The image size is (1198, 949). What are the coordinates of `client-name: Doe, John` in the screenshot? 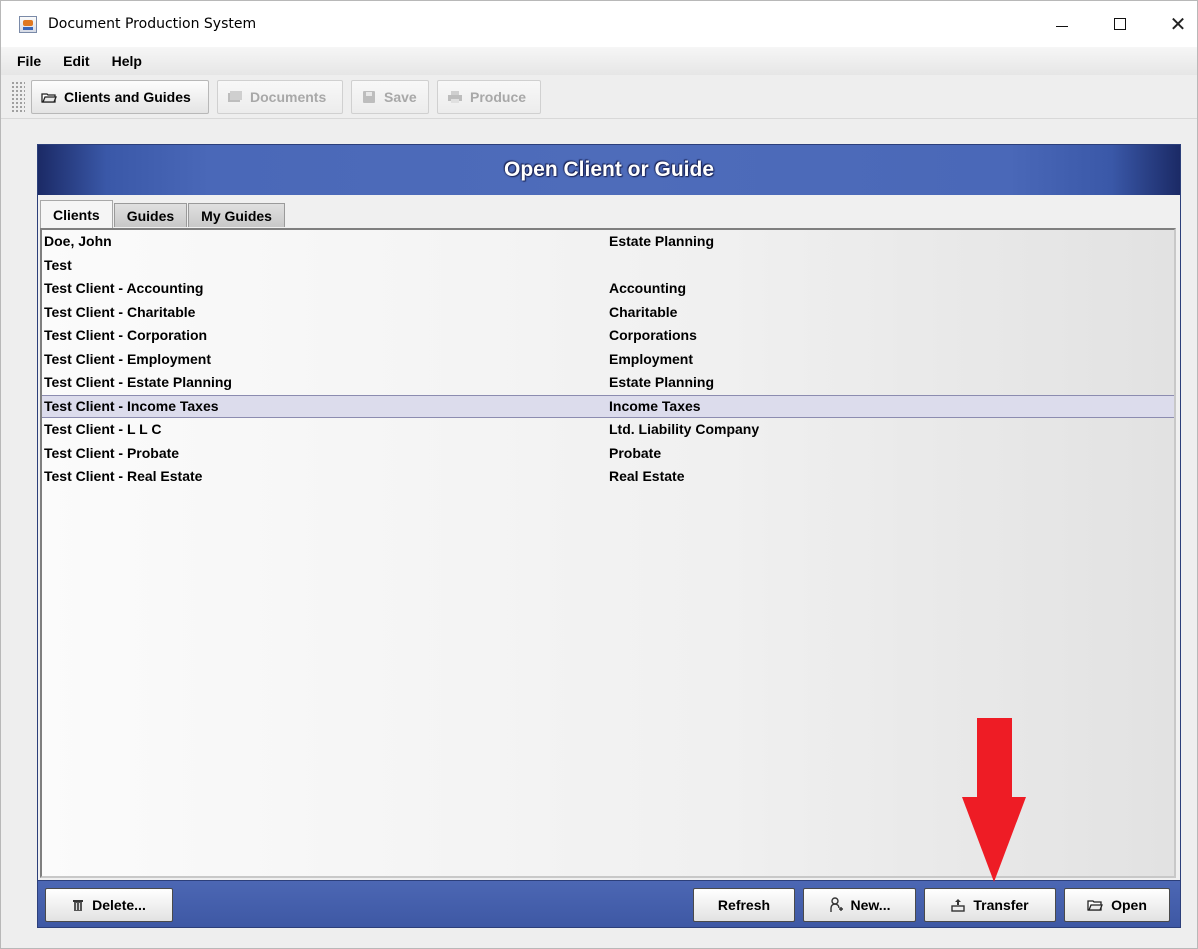 It's located at (78, 241).